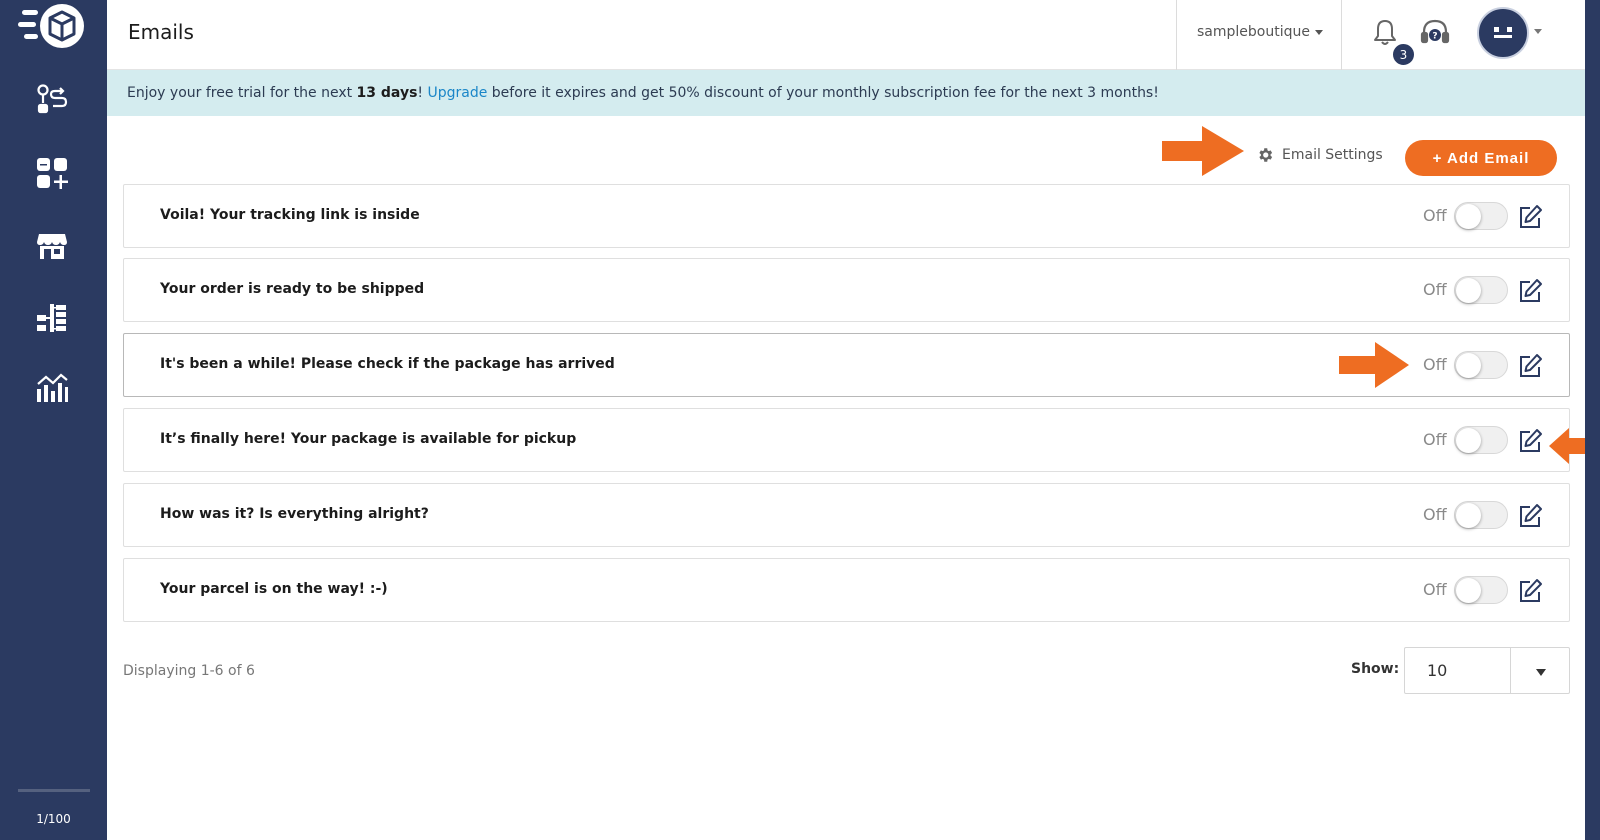 This screenshot has width=1600, height=840. Describe the element at coordinates (1403, 54) in the screenshot. I see `notification-badge: 3` at that location.